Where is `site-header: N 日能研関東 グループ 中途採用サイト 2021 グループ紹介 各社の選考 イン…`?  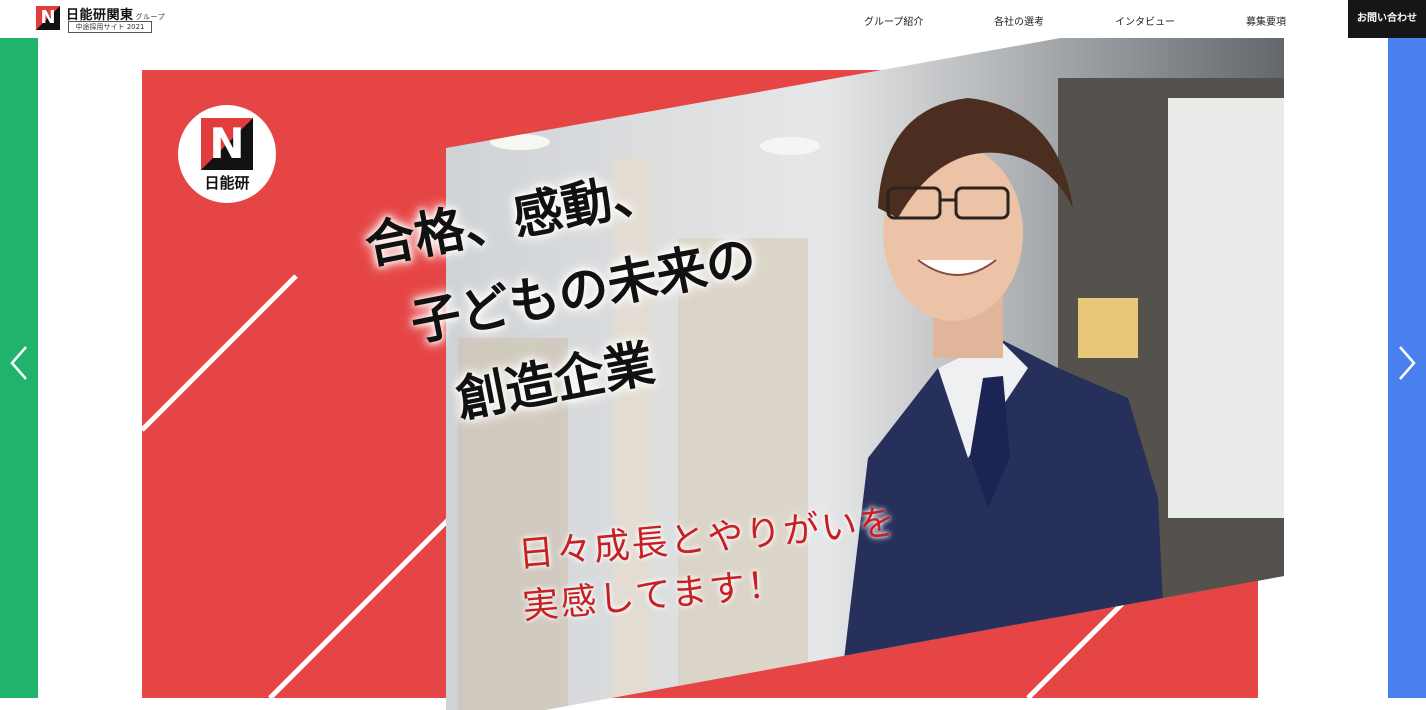 site-header: N 日能研関東 グループ 中途採用サイト 2021 グループ紹介 各社の選考 イン… is located at coordinates (713, 19).